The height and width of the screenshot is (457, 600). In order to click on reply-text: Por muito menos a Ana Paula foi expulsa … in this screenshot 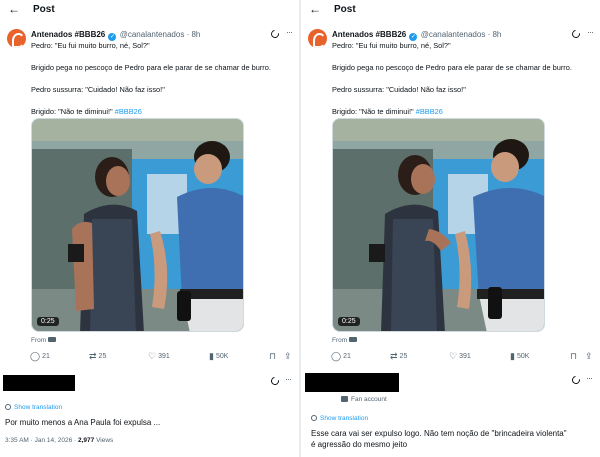, I will do `click(83, 422)`.